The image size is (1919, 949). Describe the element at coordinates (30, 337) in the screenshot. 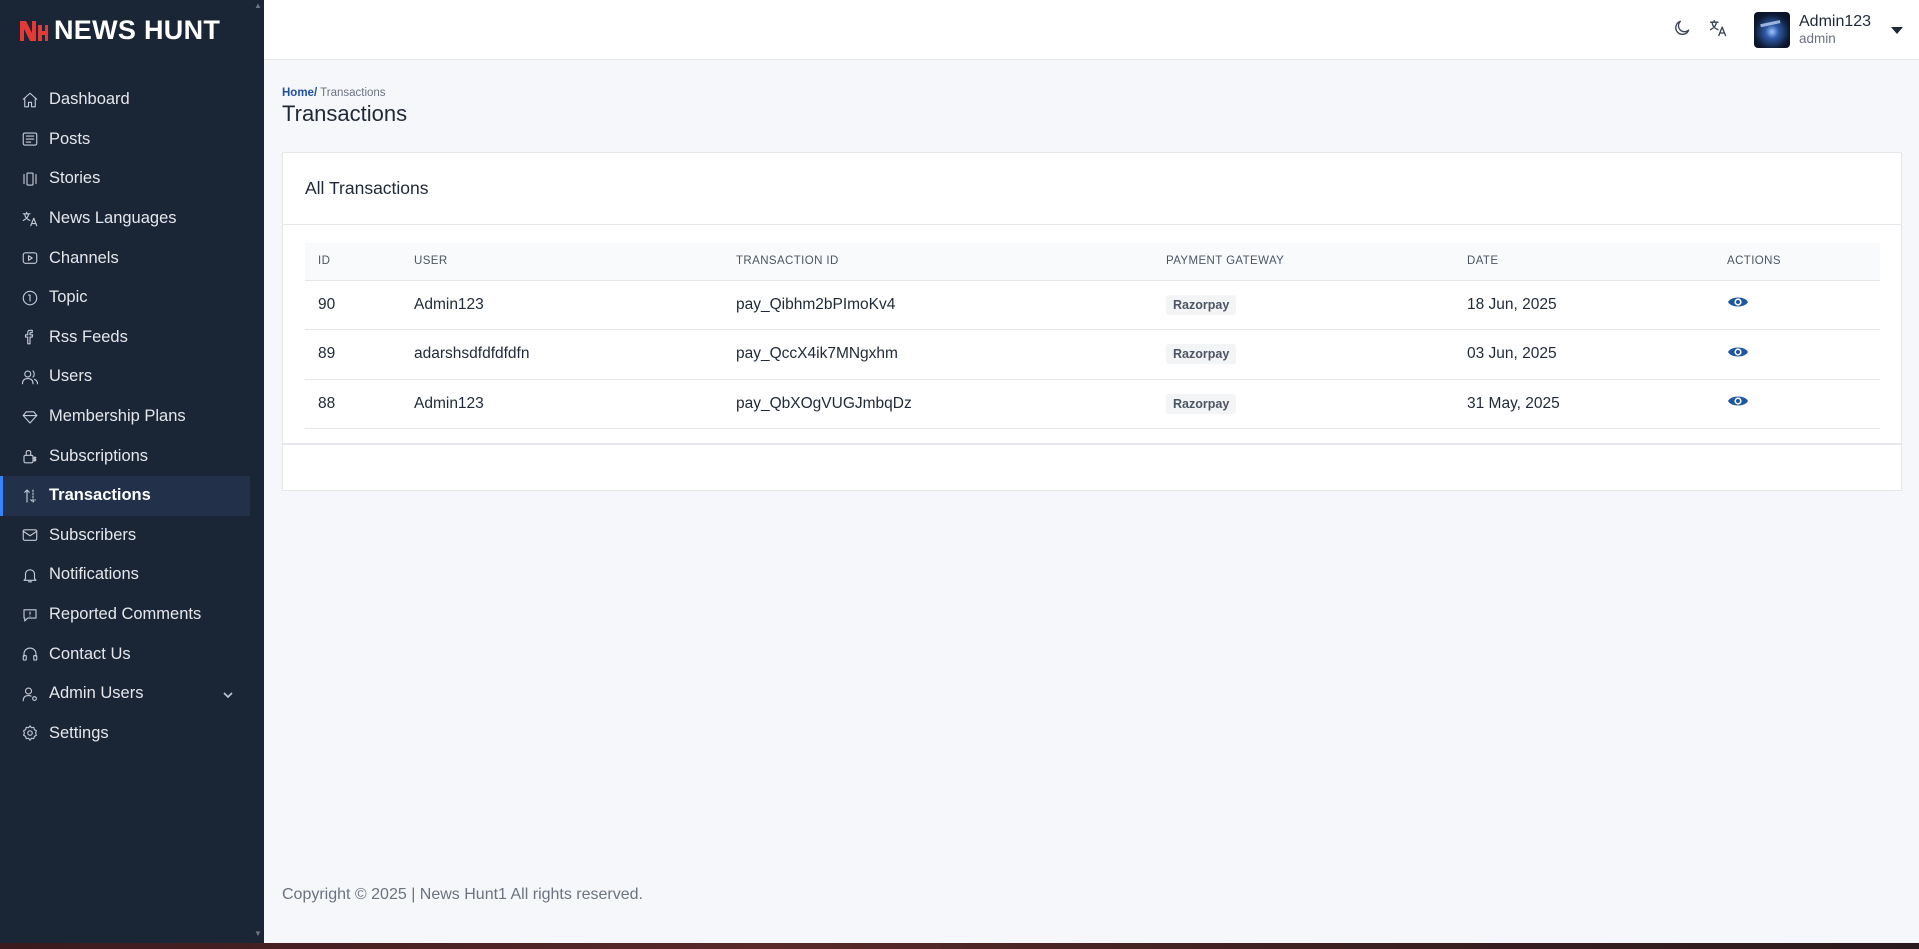

I see `rss-icon` at that location.